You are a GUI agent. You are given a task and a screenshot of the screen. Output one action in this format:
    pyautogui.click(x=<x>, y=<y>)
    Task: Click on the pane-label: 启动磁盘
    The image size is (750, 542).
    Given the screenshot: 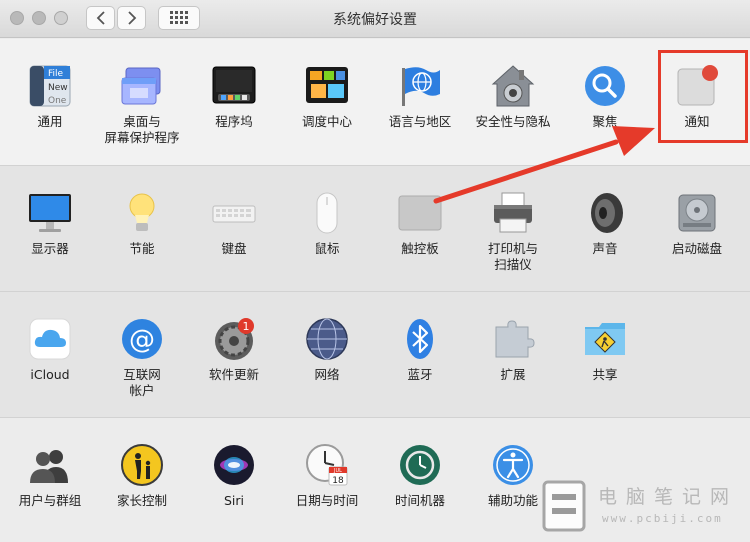 What is the action you would take?
    pyautogui.click(x=696, y=248)
    